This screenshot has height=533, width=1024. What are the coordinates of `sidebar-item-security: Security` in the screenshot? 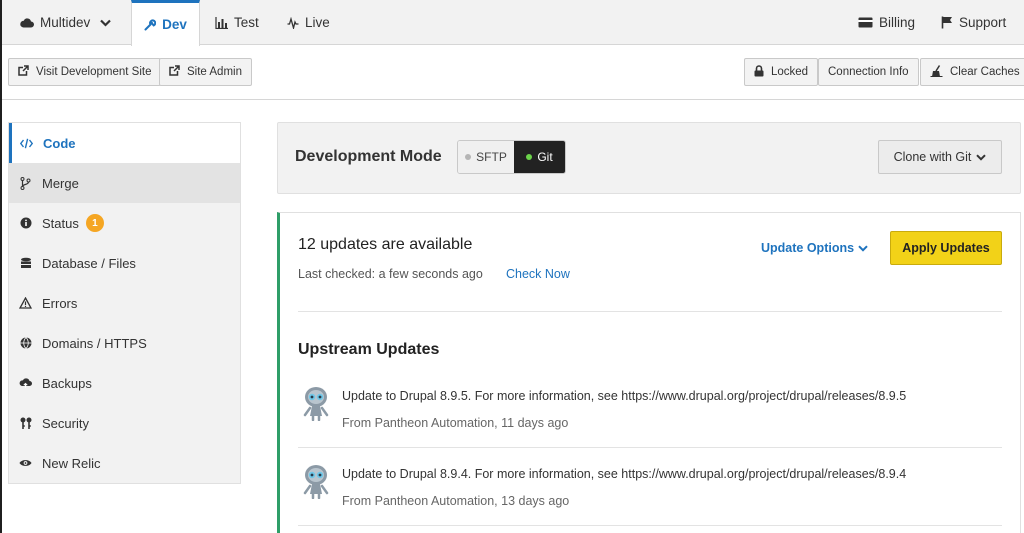 It's located at (124, 423).